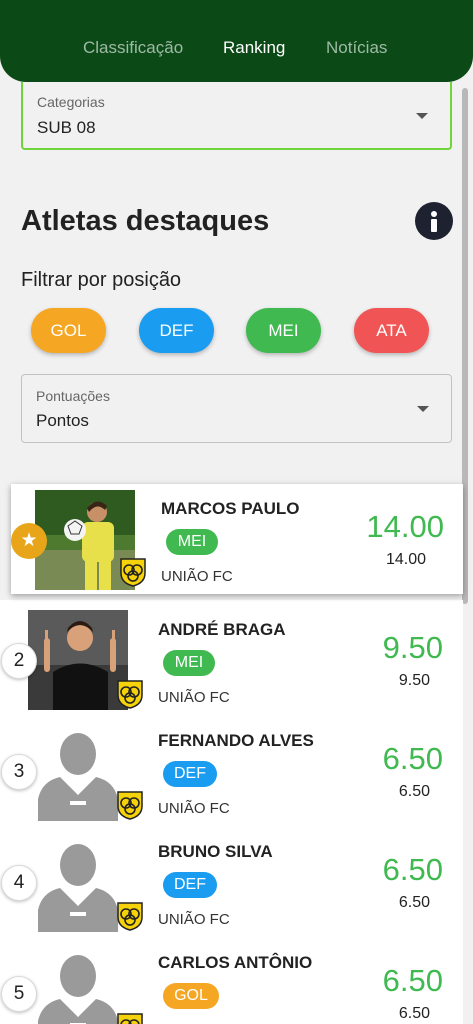 Image resolution: width=473 pixels, height=1024 pixels. I want to click on athlete-name: FERNANDO ALVES, so click(236, 740).